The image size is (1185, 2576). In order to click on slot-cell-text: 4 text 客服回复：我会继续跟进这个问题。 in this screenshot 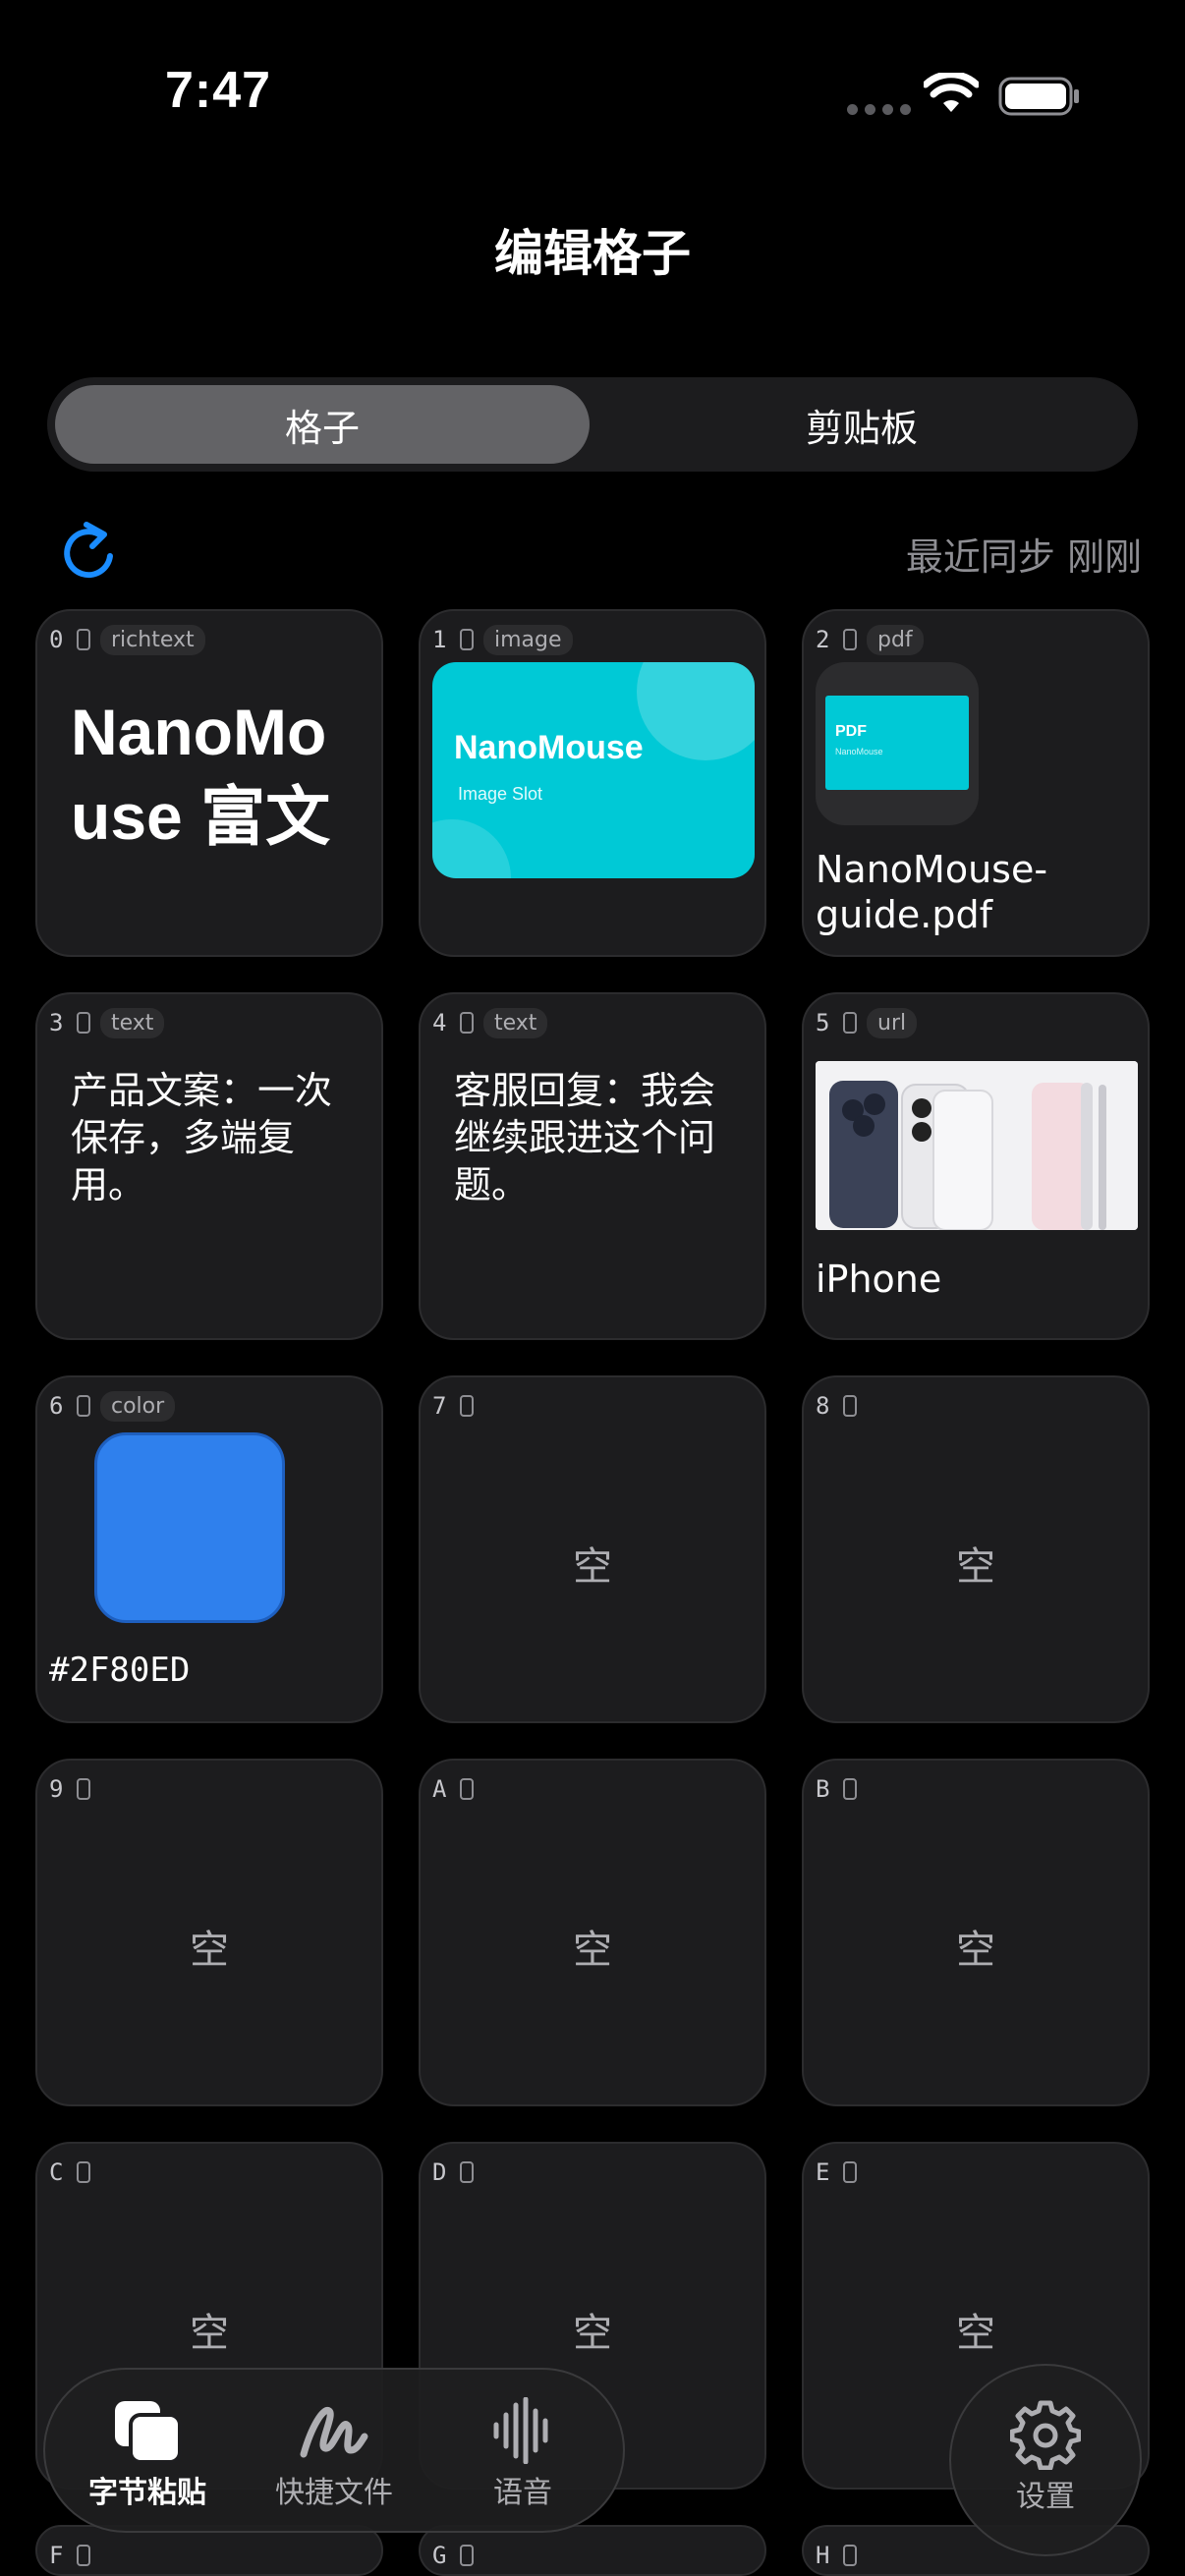, I will do `click(592, 1166)`.